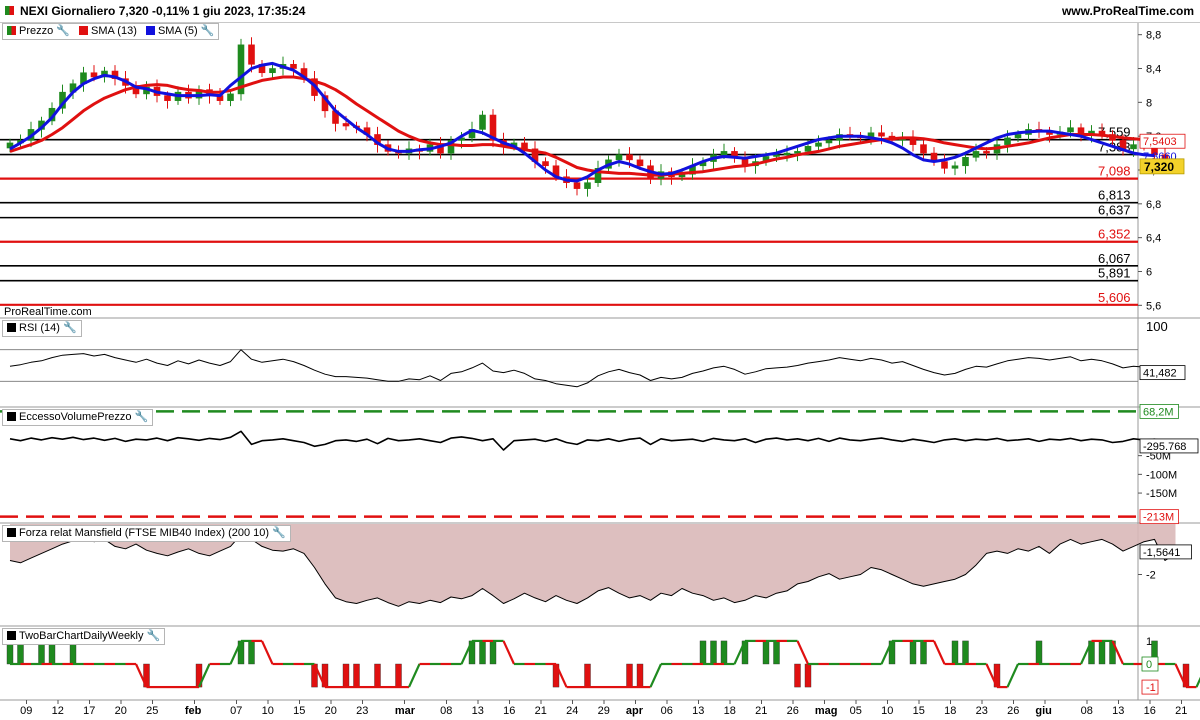 The image size is (1200, 720). I want to click on sma13-current-label: 7,5403, so click(1160, 142).